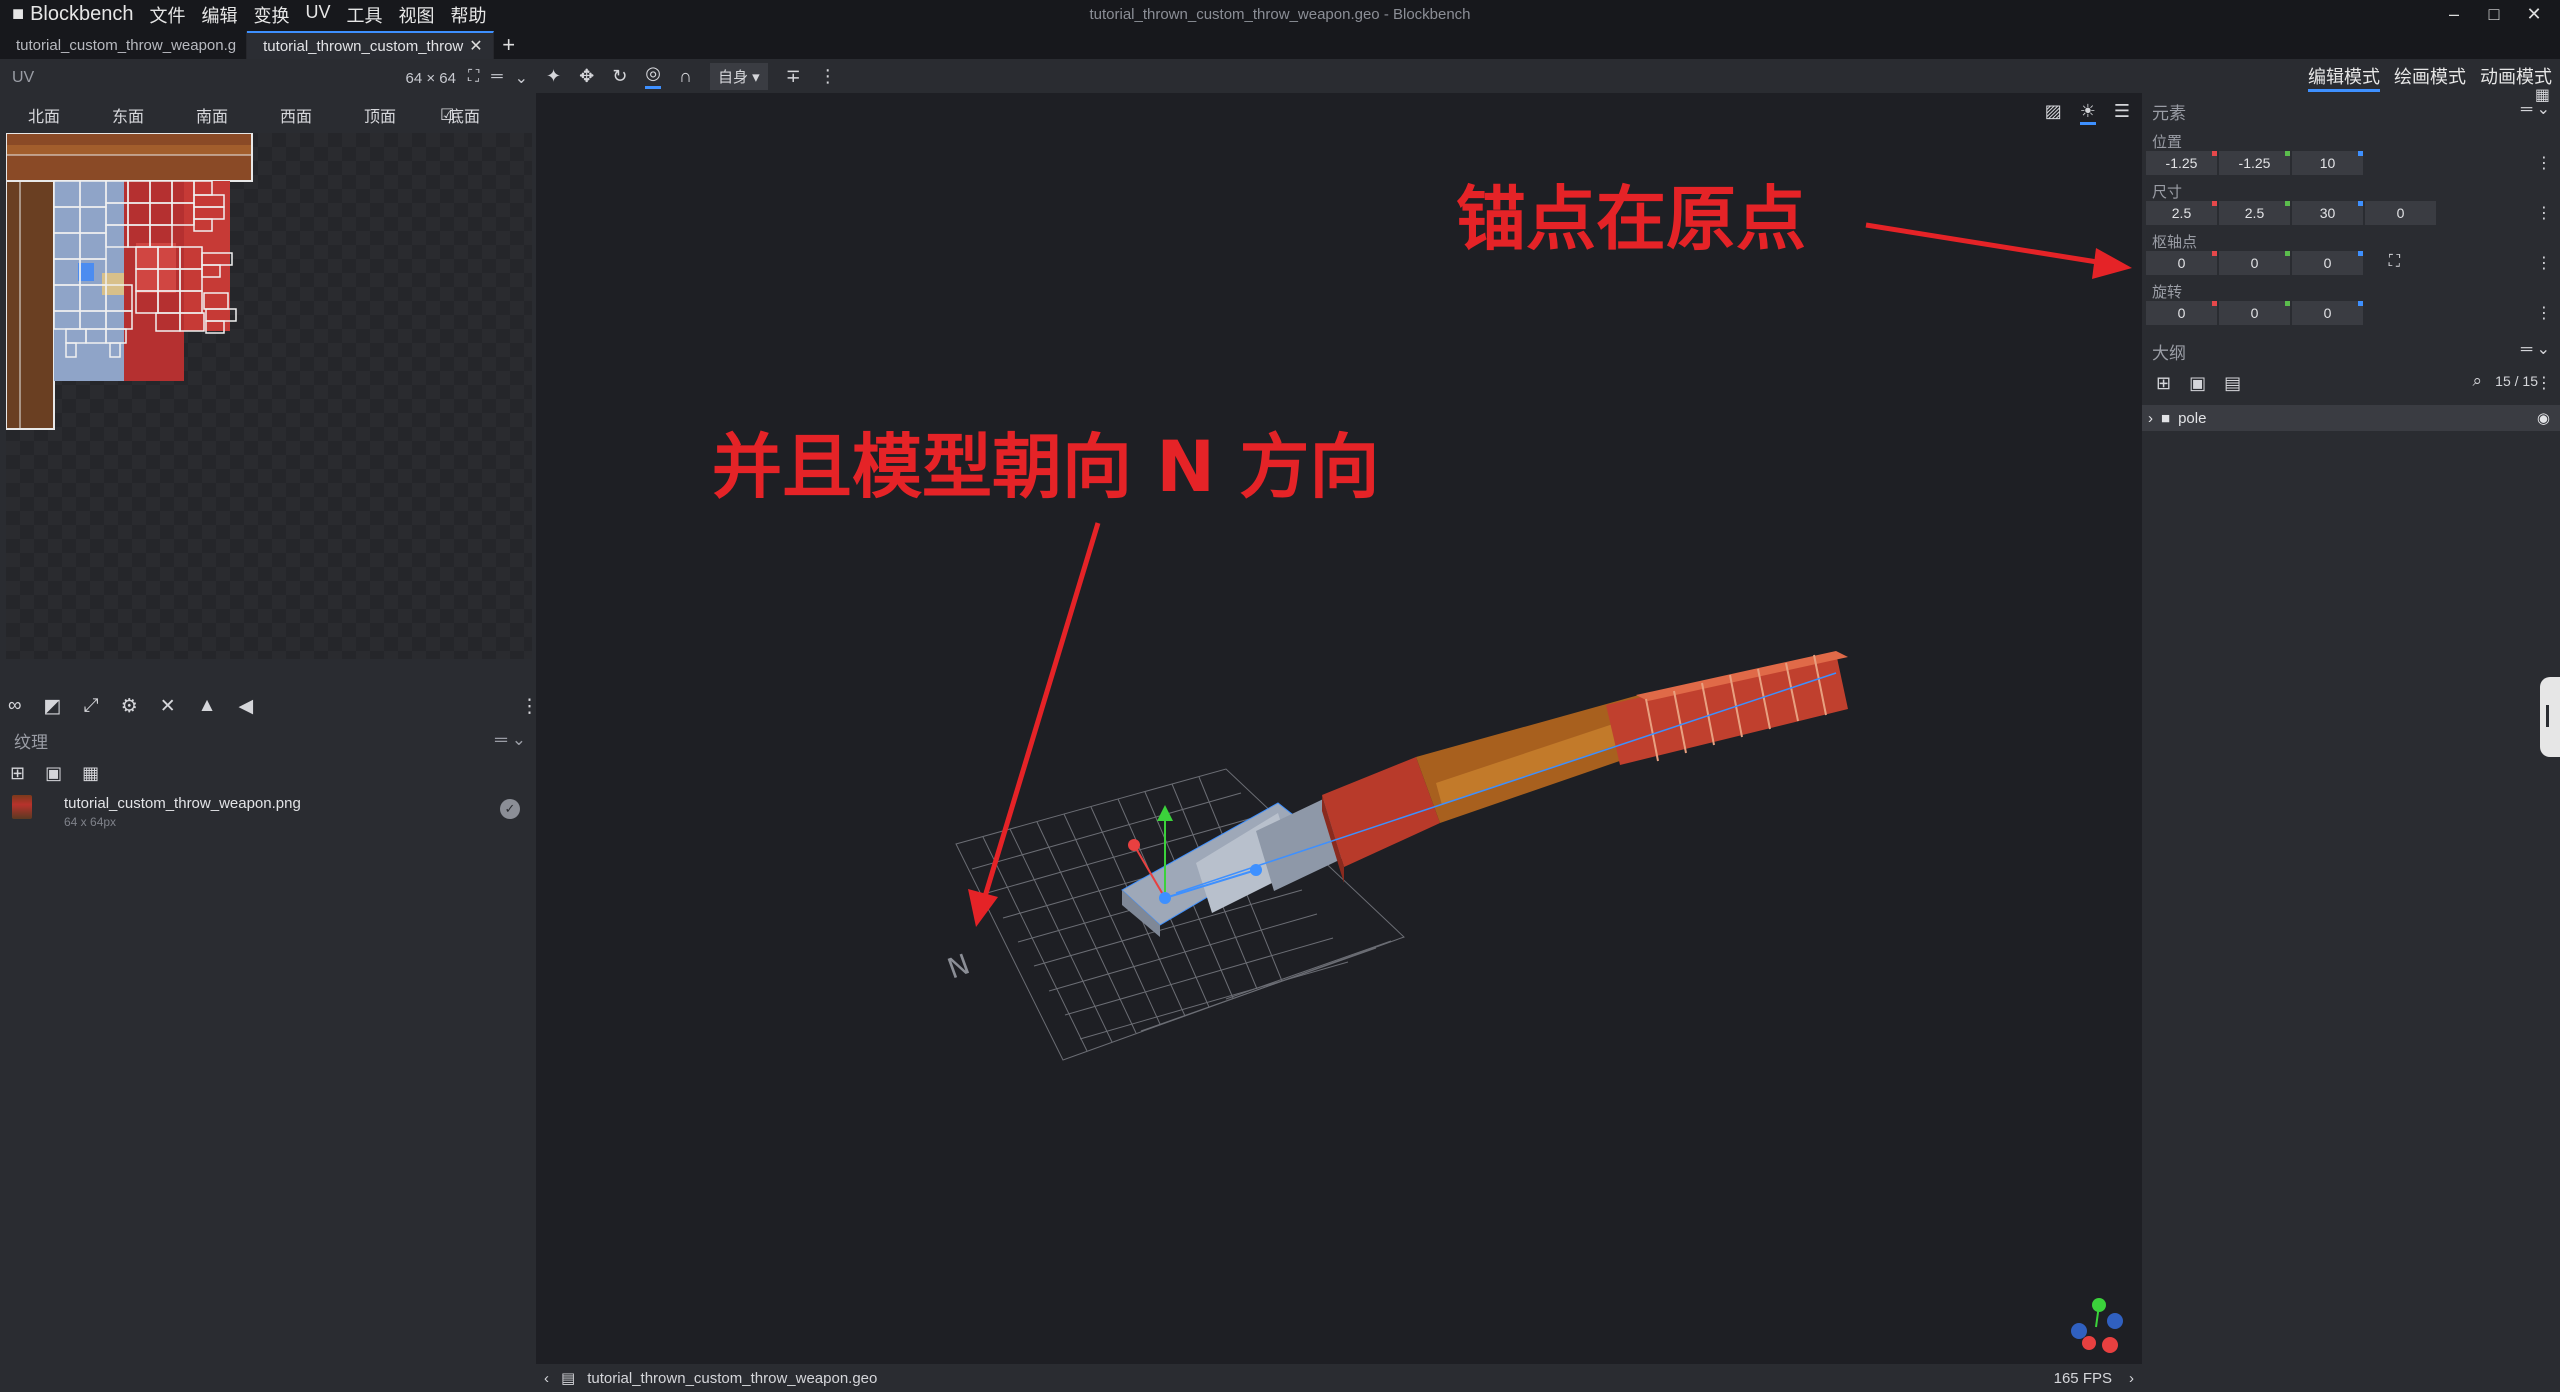 Image resolution: width=2560 pixels, height=1392 pixels. What do you see at coordinates (268, 395) in the screenshot?
I see `uv-editor-canvas` at bounding box center [268, 395].